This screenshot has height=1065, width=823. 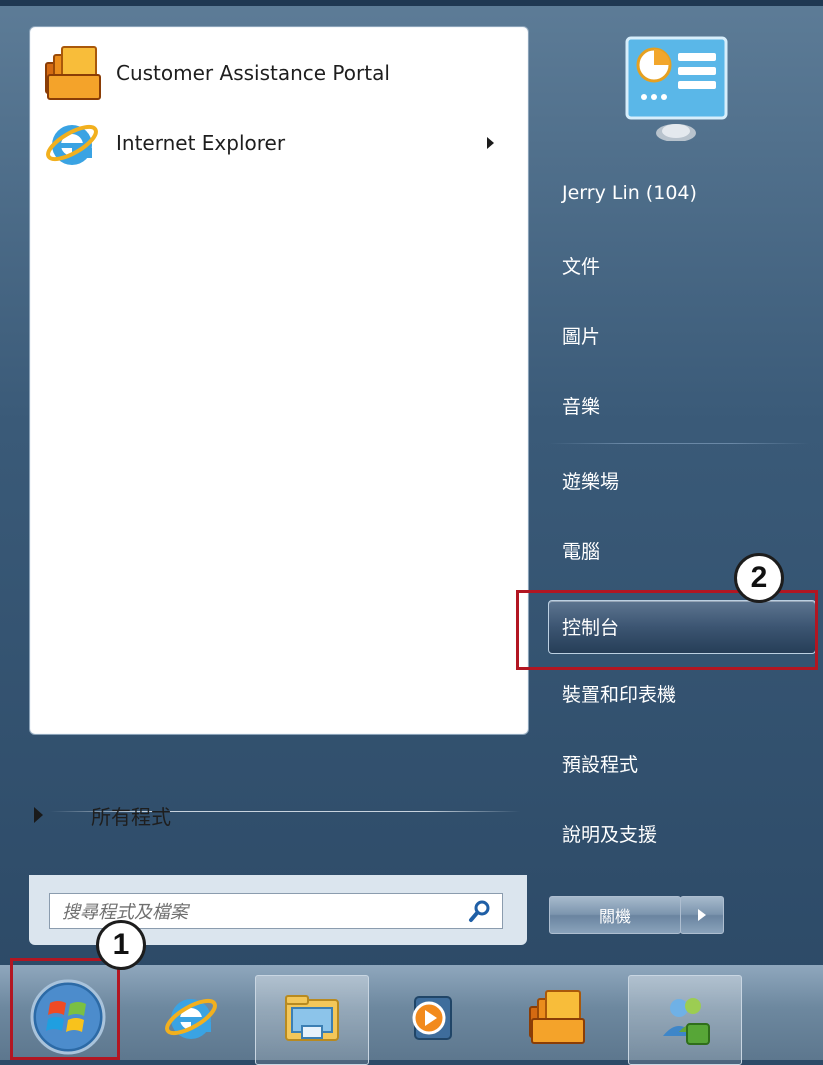 What do you see at coordinates (759, 578) in the screenshot?
I see `step-badge-2: 2` at bounding box center [759, 578].